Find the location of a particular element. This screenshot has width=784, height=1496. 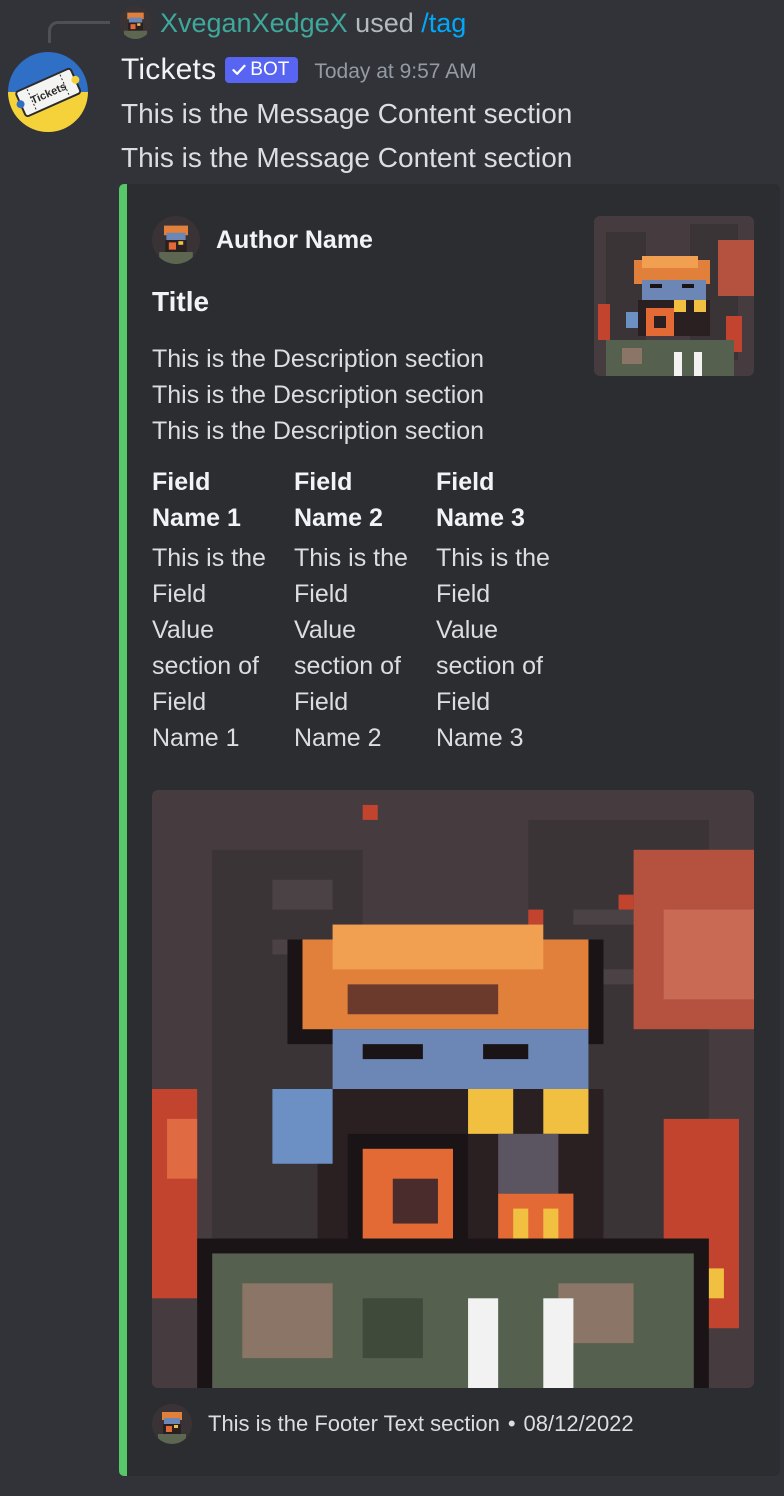

embed-field-name: Field Name 2 is located at coordinates (361, 500).